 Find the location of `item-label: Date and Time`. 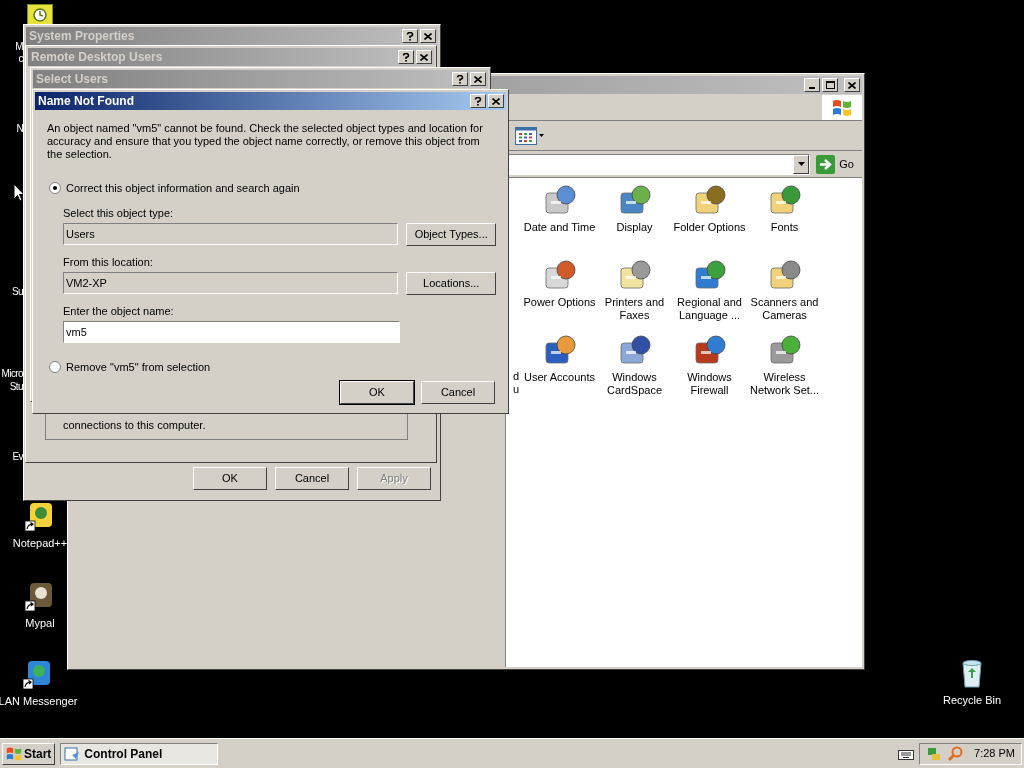

item-label: Date and Time is located at coordinates (559, 227).